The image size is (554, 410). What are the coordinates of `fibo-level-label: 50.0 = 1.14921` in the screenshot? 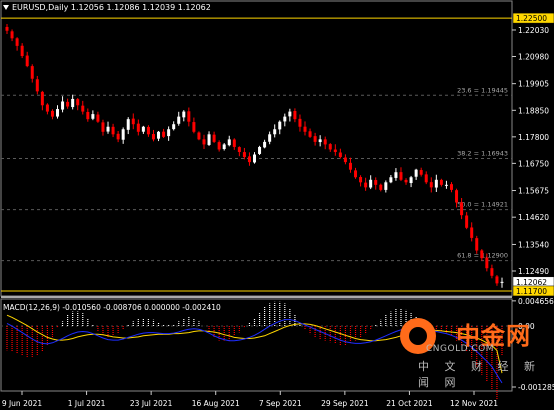 It's located at (482, 205).